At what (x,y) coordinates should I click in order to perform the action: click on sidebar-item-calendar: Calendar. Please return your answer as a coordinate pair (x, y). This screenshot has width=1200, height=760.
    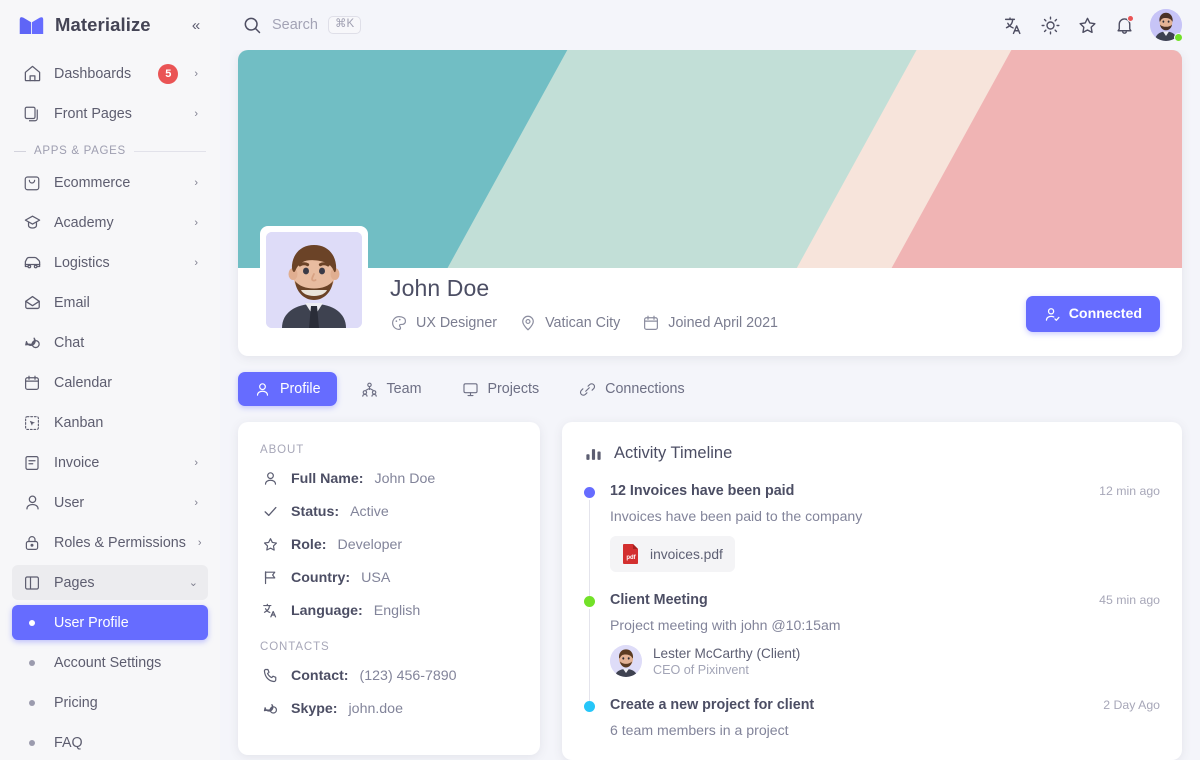
    Looking at the image, I should click on (110, 382).